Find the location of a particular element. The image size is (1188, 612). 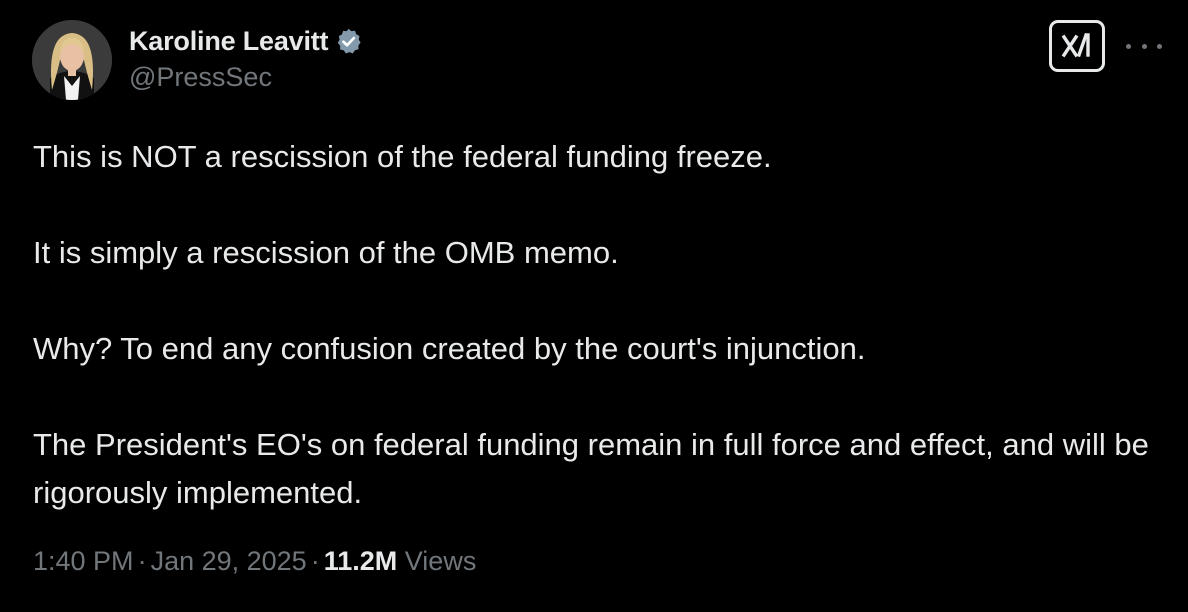

more-options-icon is located at coordinates (1144, 46).